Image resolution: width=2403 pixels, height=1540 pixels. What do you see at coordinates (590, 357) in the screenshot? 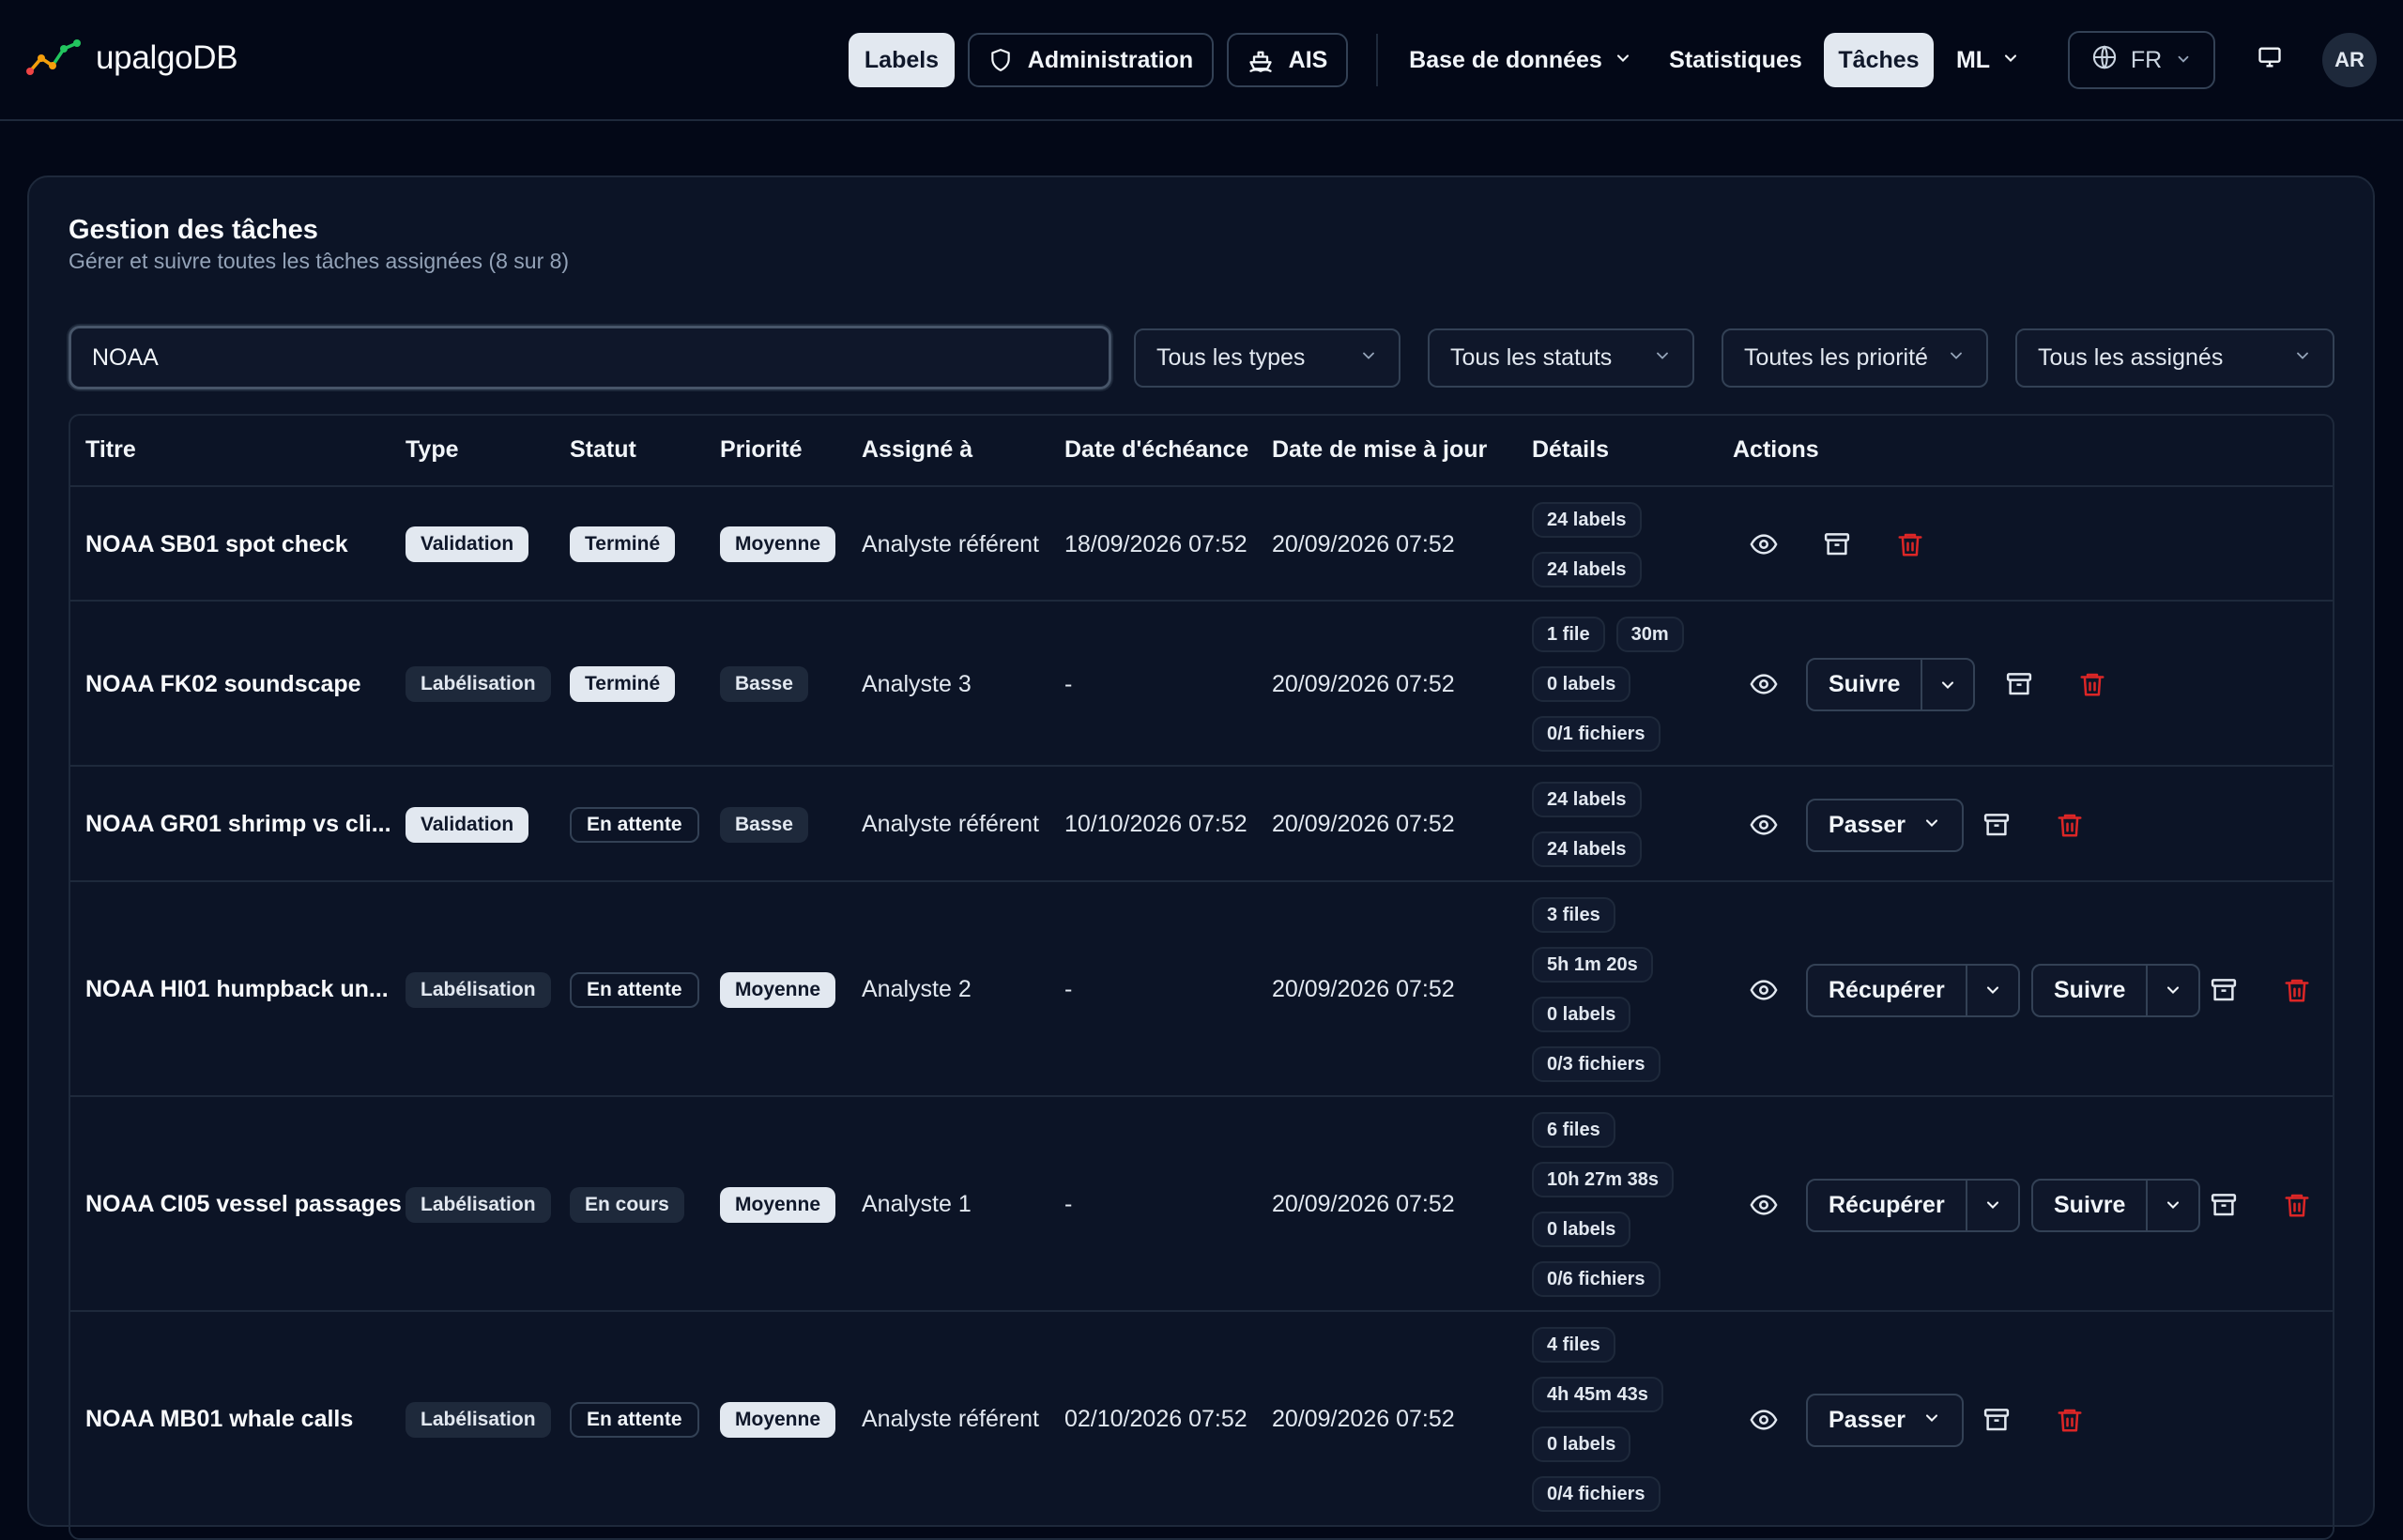
I see `search-input` at bounding box center [590, 357].